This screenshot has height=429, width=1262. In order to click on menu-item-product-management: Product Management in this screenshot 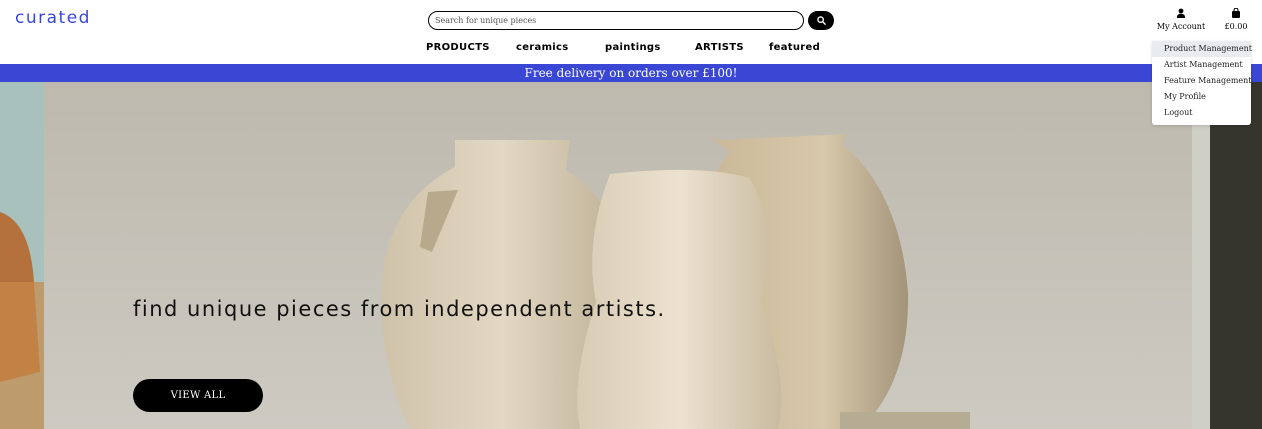, I will do `click(1202, 49)`.